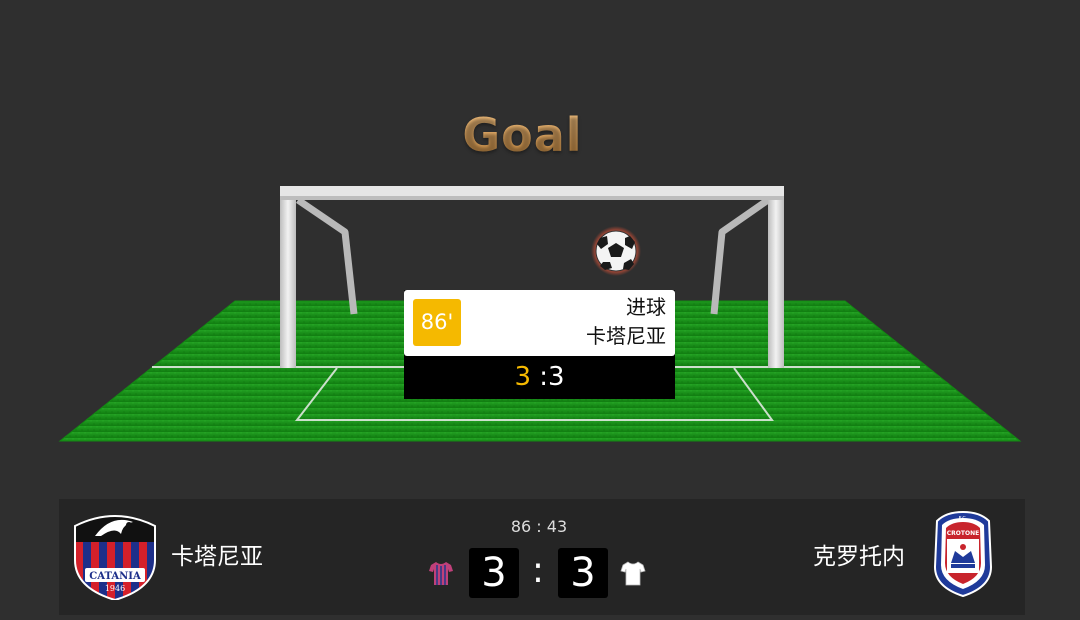  I want to click on event-score: 3 :3, so click(539, 377).